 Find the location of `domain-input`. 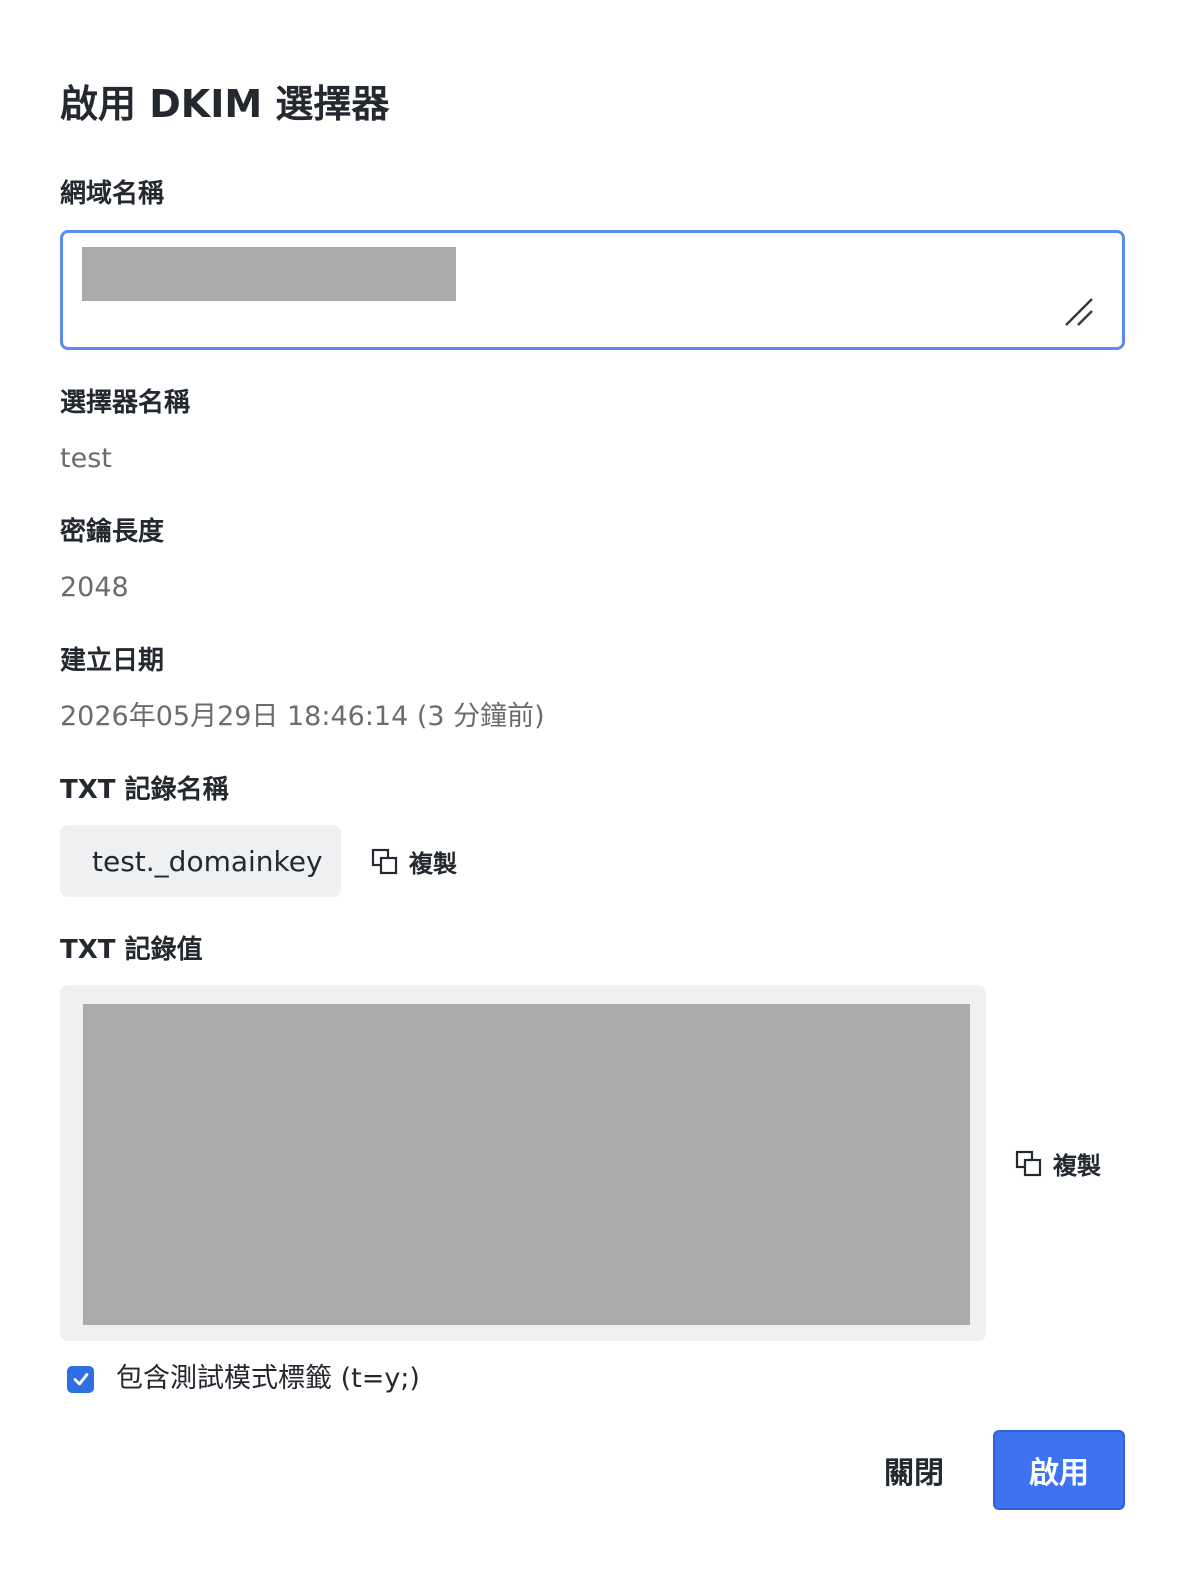

domain-input is located at coordinates (592, 290).